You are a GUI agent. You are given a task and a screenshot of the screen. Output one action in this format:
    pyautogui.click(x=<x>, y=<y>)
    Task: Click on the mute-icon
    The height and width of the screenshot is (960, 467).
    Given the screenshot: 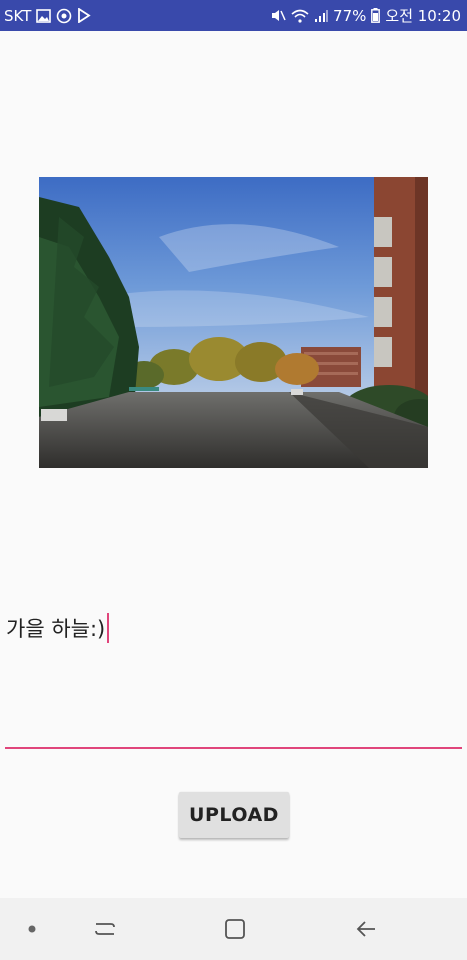 What is the action you would take?
    pyautogui.click(x=278, y=15)
    